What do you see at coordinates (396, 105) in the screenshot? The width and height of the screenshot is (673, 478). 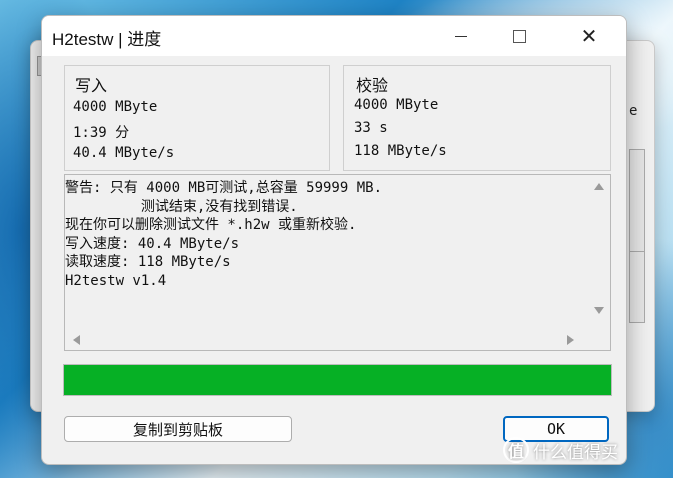 I see `verify-size: 4000 MByte` at bounding box center [396, 105].